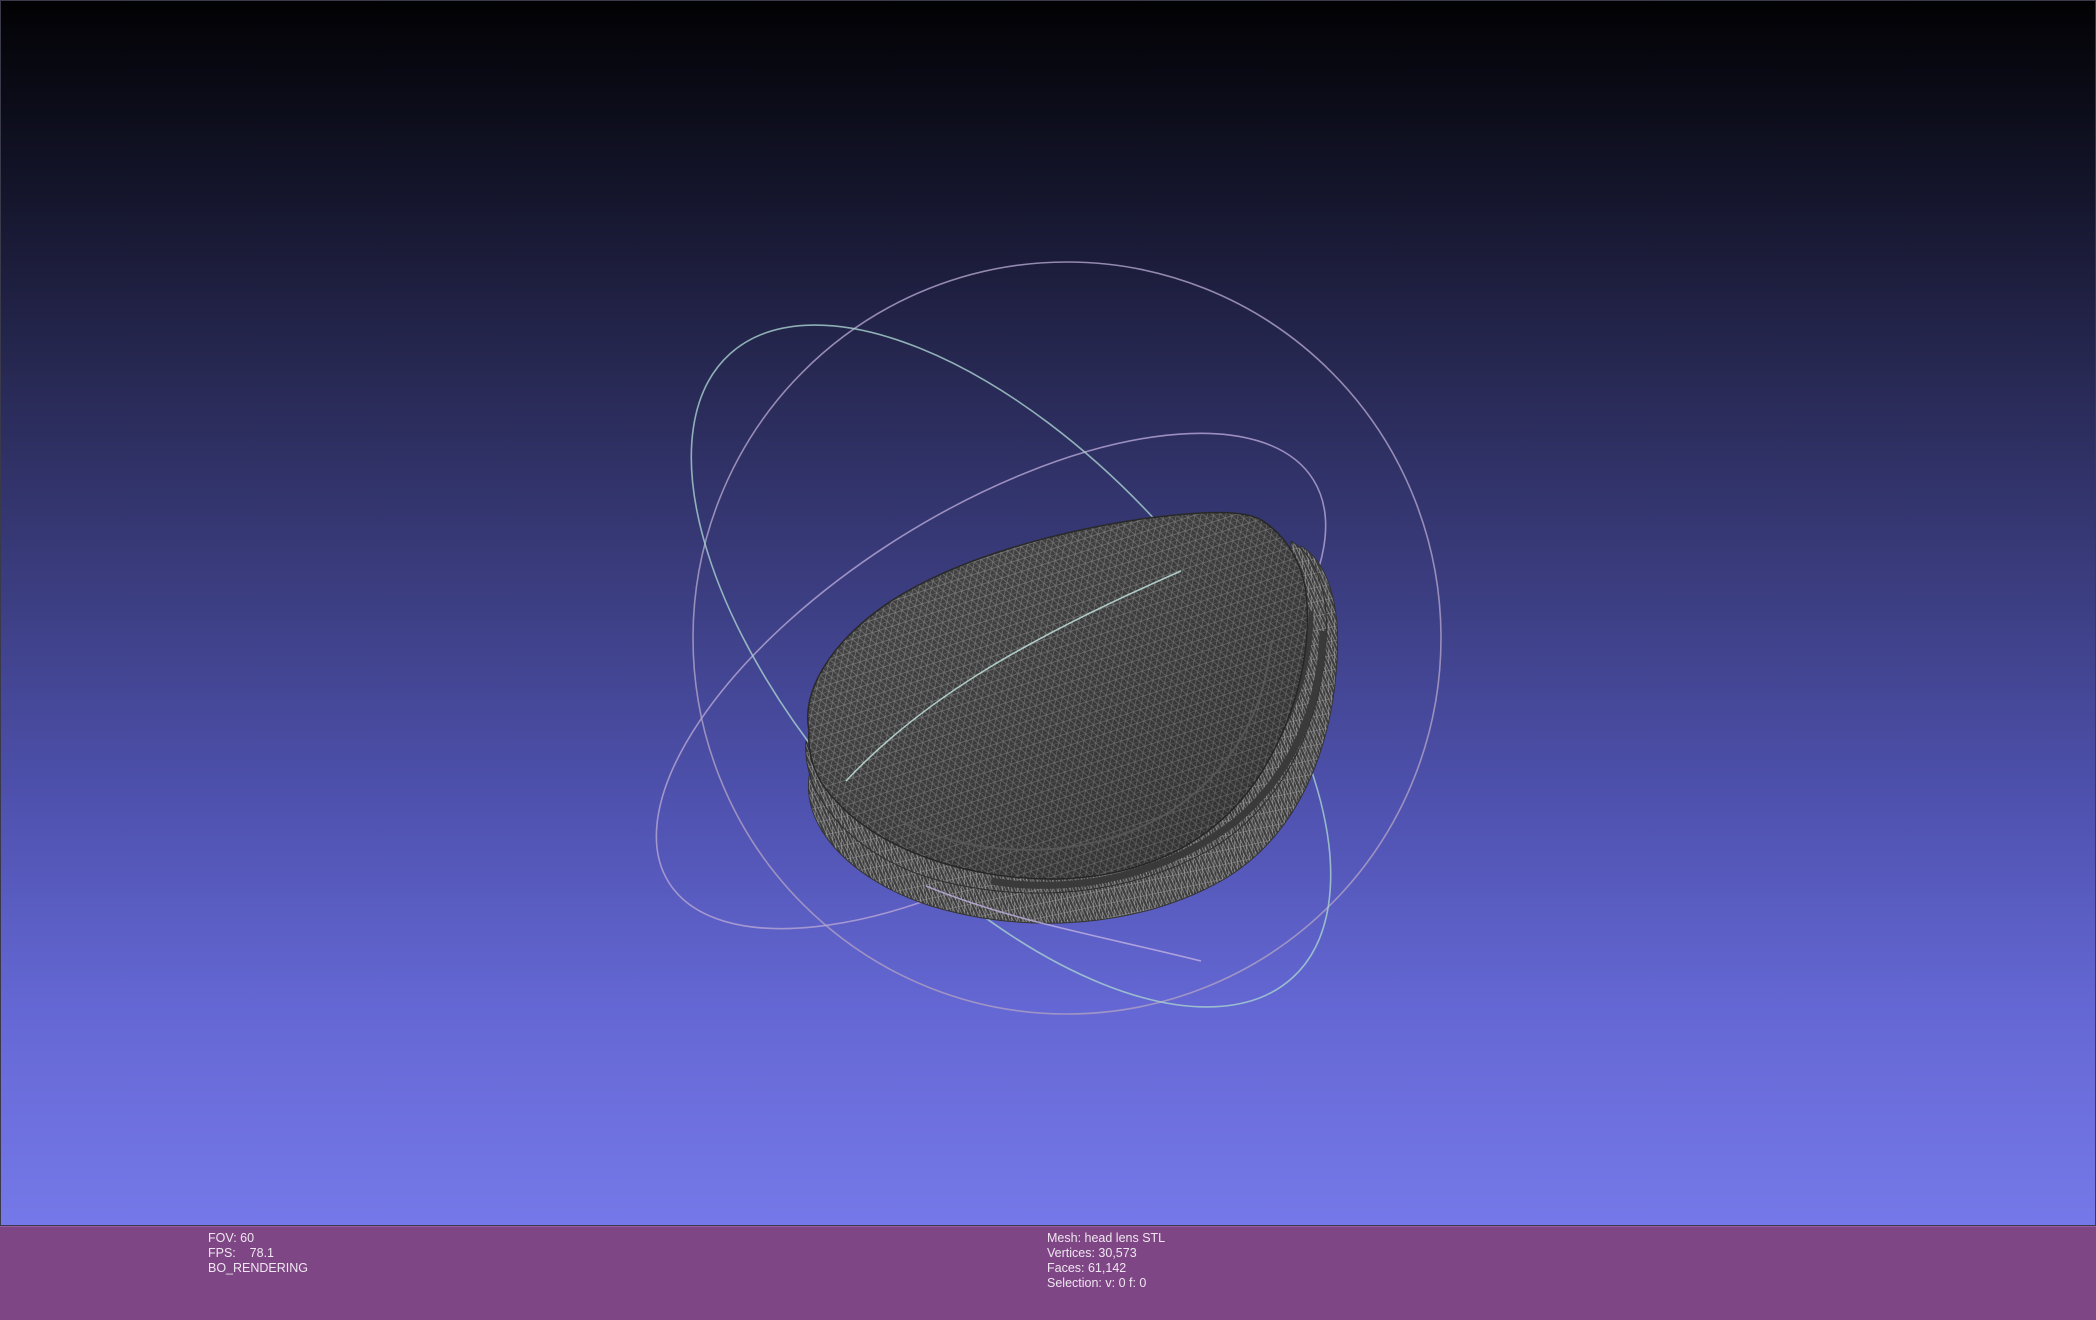  Describe the element at coordinates (258, 1268) in the screenshot. I see `render-mode-readout: BO_RENDERING` at that location.